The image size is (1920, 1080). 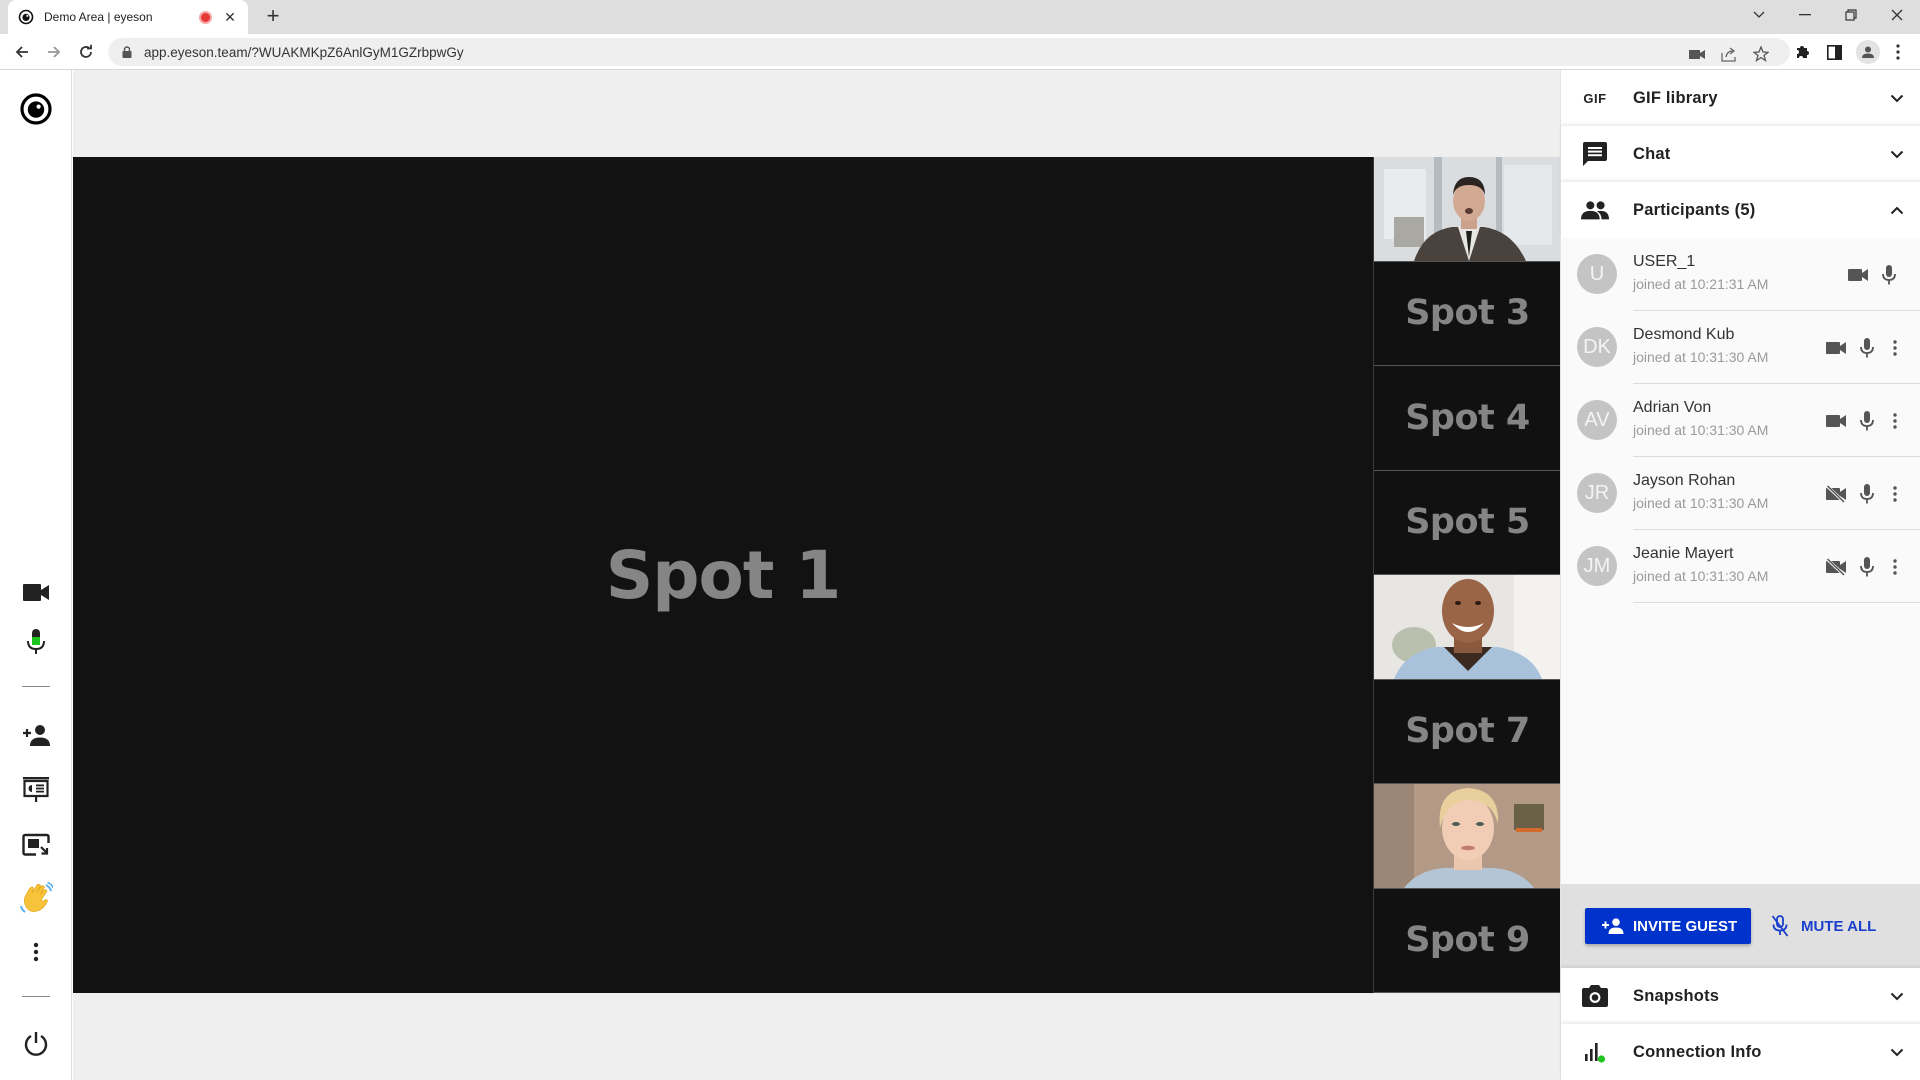 I want to click on chat-title: Chat, so click(x=1652, y=153).